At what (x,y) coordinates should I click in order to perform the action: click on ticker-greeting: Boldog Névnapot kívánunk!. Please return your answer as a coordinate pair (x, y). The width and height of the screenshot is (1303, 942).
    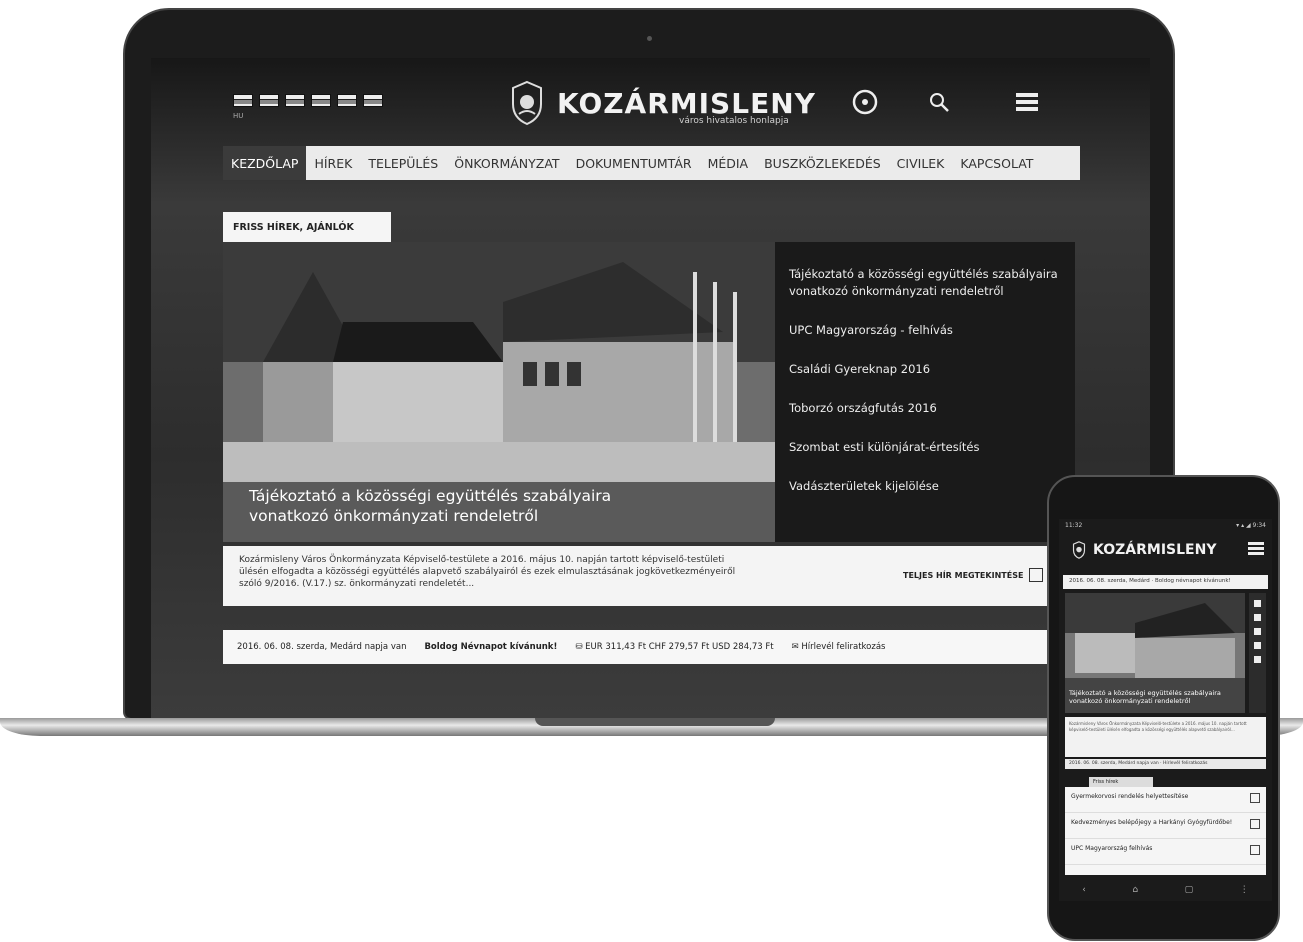
    Looking at the image, I should click on (491, 647).